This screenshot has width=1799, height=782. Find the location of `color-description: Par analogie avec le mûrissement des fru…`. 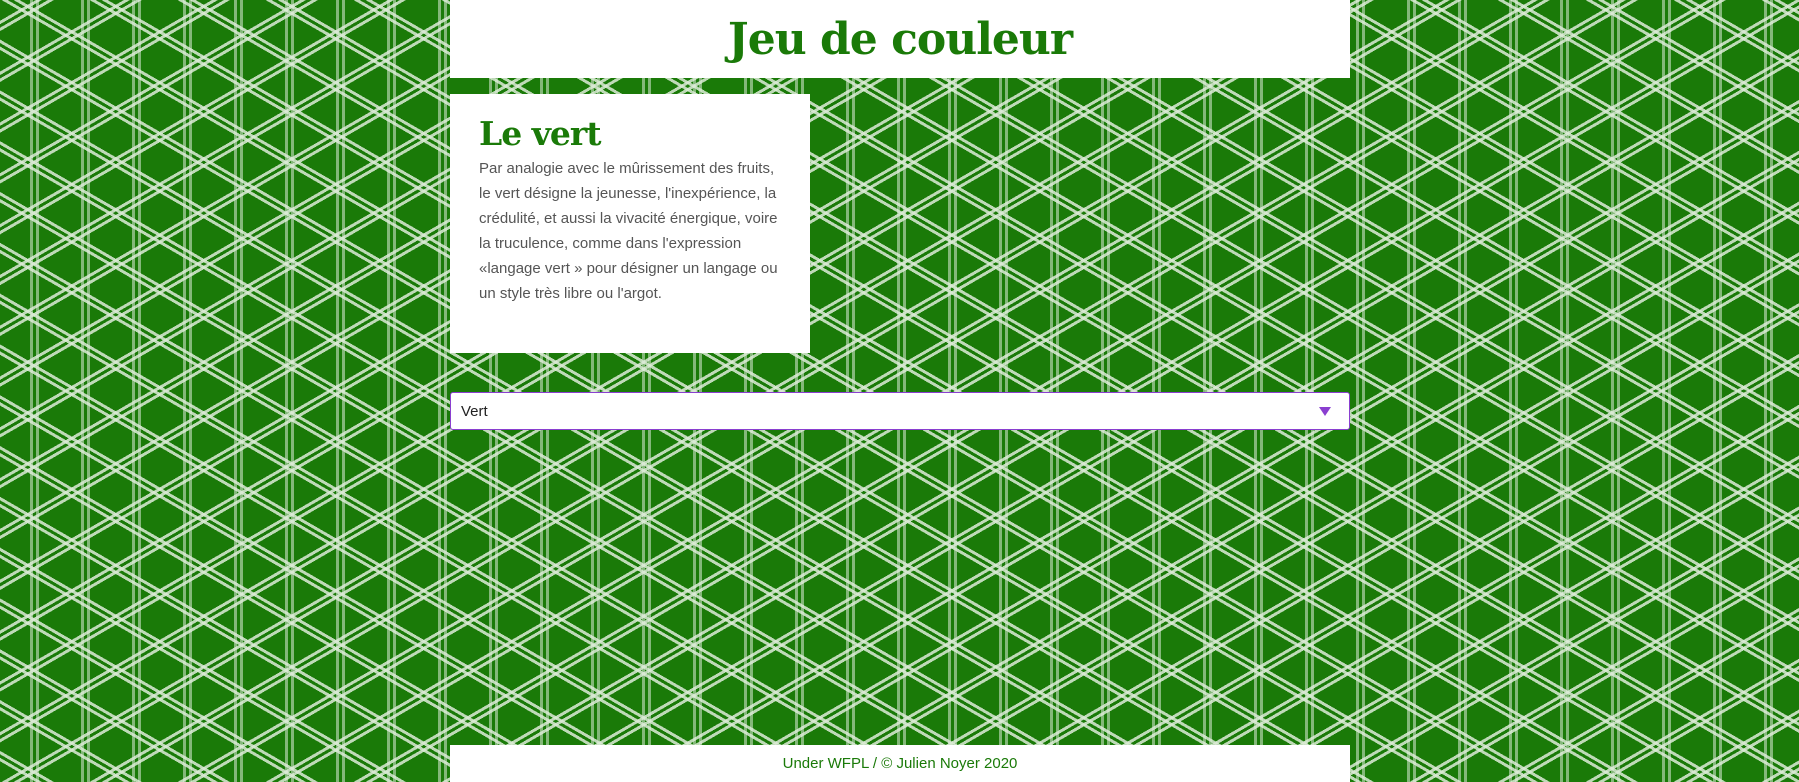

color-description: Par analogie avec le mûrissement des fru… is located at coordinates (628, 231).